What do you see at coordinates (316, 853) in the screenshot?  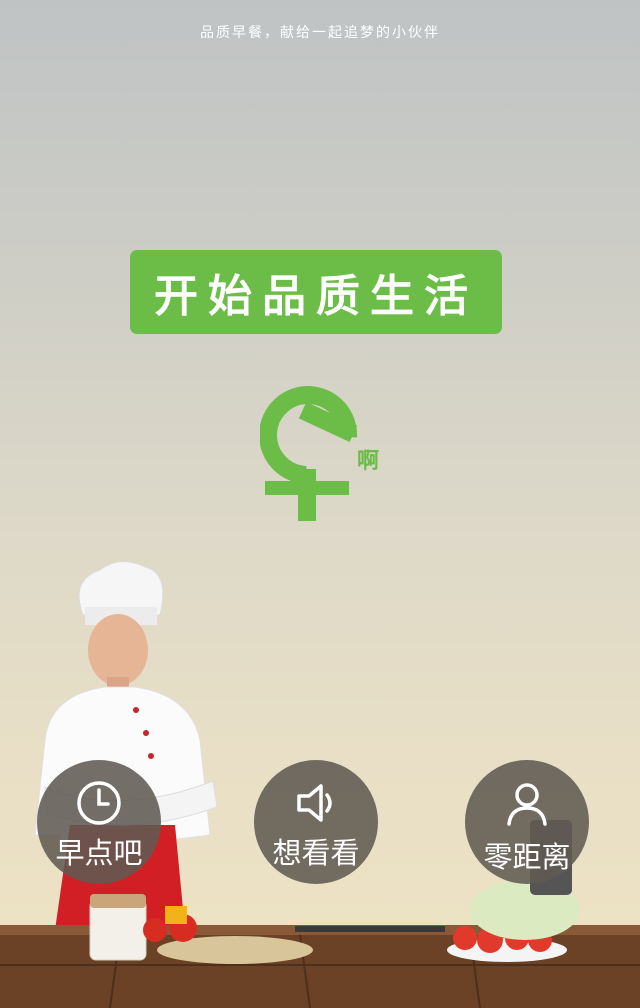 I see `watch-label: 想看看` at bounding box center [316, 853].